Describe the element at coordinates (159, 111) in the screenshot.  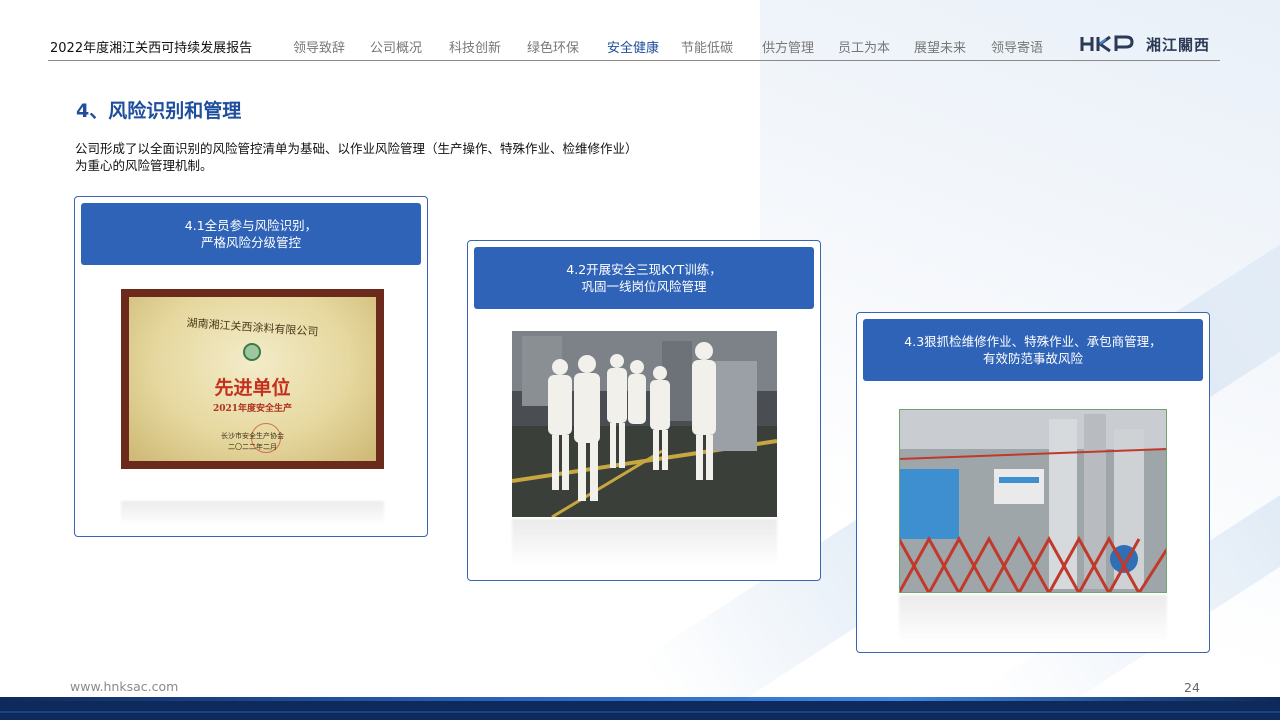
I see `section-title: 4、风险识别和管理` at that location.